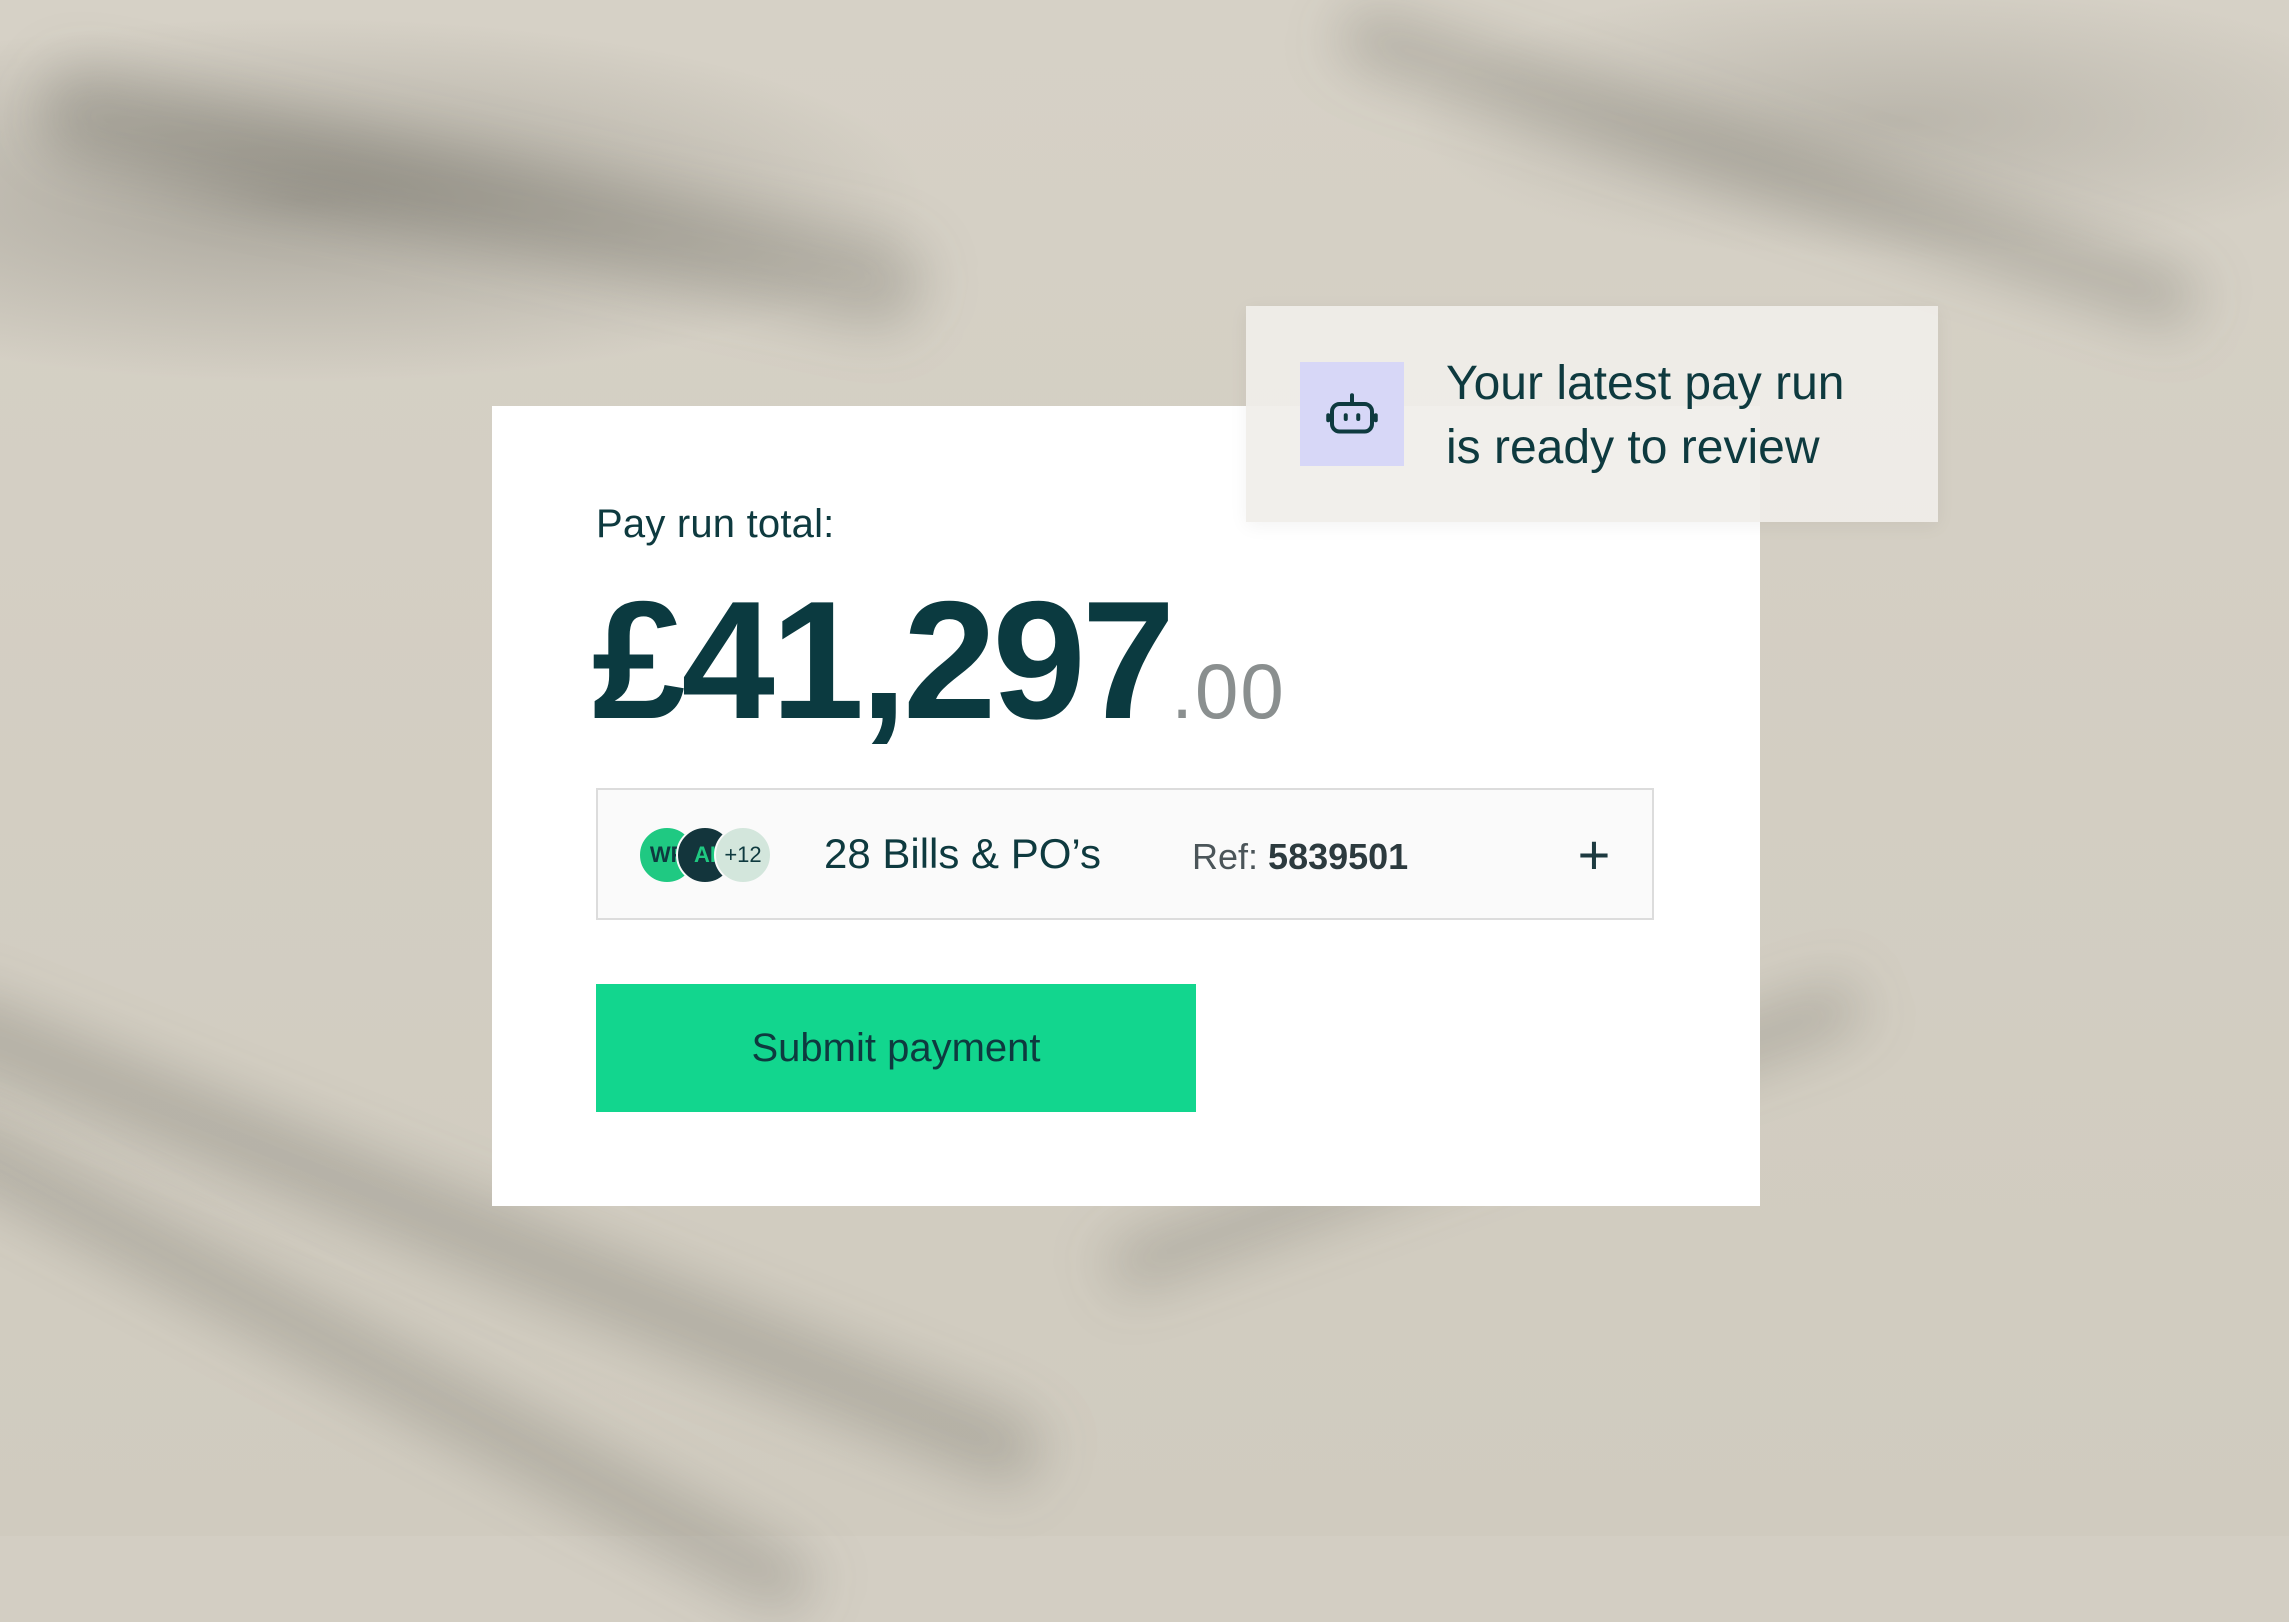  What do you see at coordinates (1338, 856) in the screenshot?
I see `ref-value: 5839501` at bounding box center [1338, 856].